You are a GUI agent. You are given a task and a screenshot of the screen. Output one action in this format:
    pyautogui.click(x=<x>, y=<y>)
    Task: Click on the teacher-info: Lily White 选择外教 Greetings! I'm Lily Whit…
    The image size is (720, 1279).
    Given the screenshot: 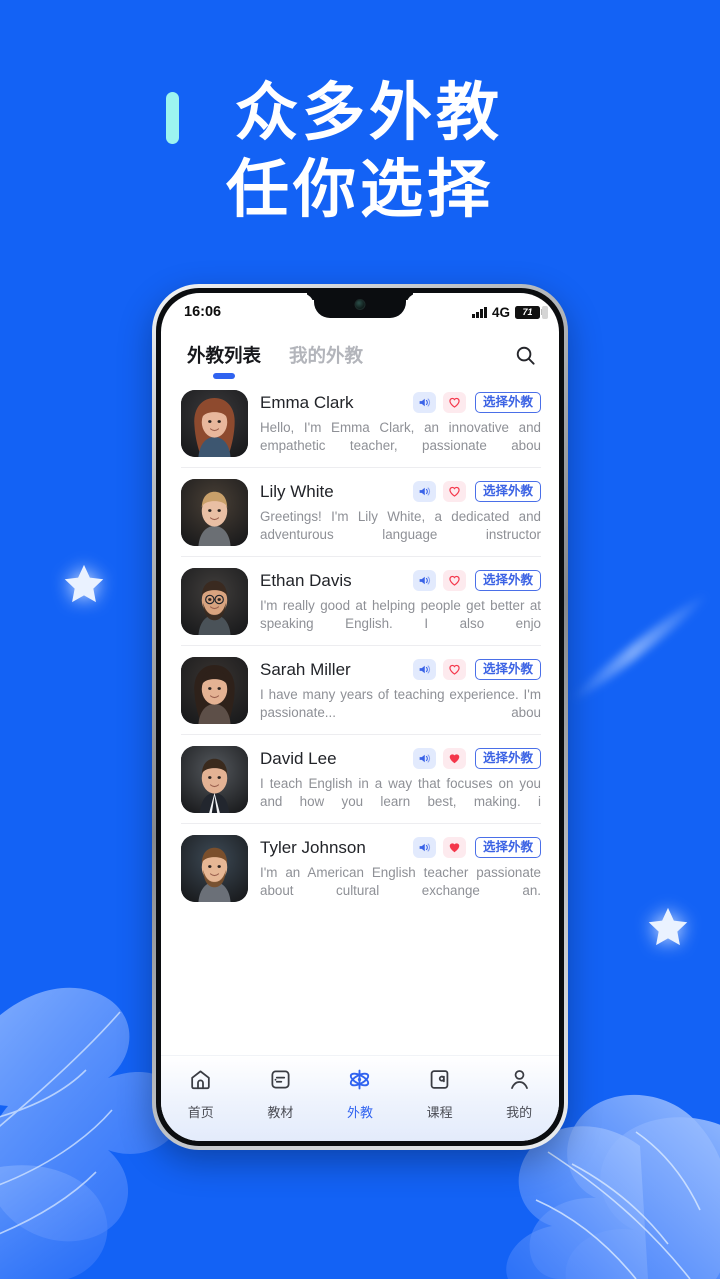 What is the action you would take?
    pyautogui.click(x=400, y=511)
    